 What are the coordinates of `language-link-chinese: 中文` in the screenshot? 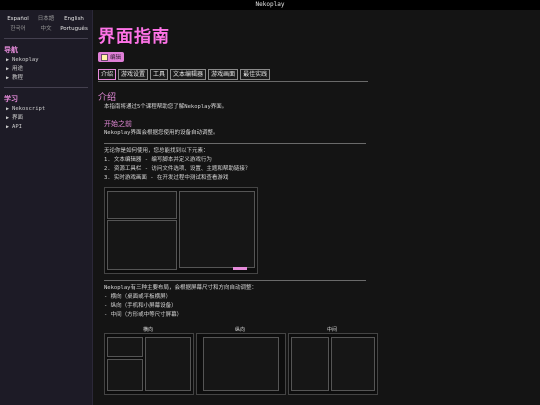 It's located at (46, 29).